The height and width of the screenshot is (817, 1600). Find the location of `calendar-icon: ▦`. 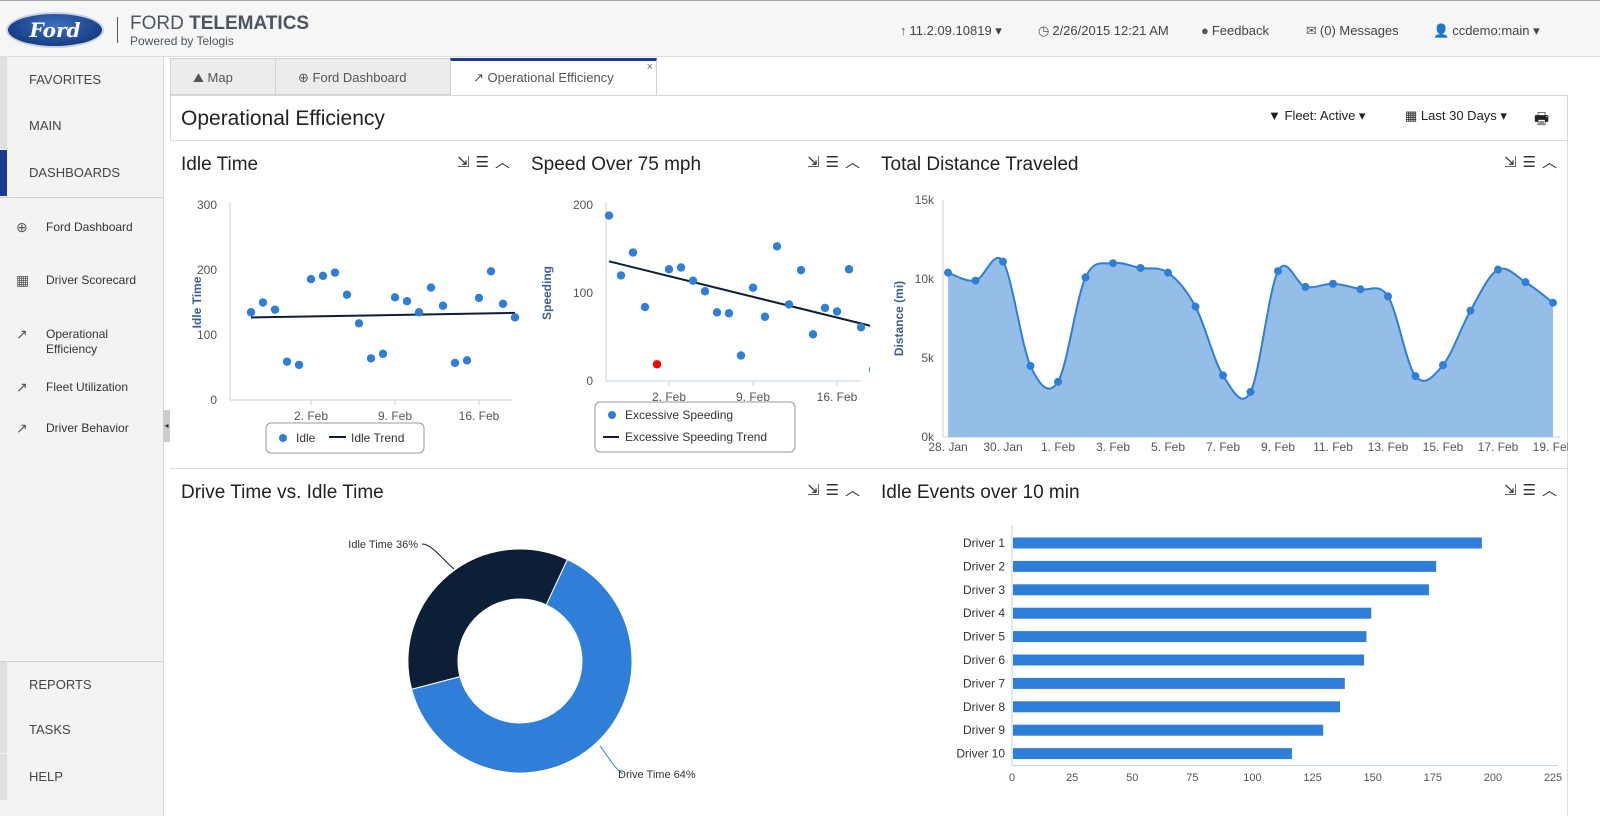

calendar-icon: ▦ is located at coordinates (1411, 115).